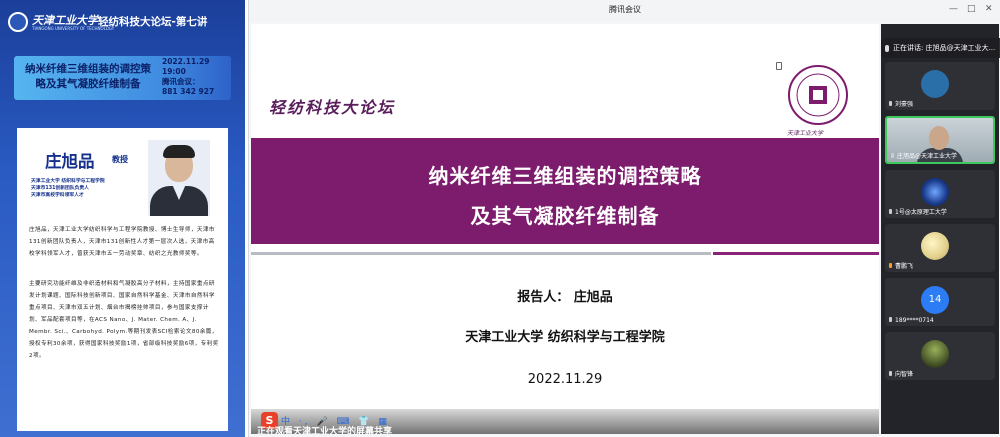 This screenshot has height=437, width=1000. I want to click on meeting-id: 881 342 927, so click(188, 91).